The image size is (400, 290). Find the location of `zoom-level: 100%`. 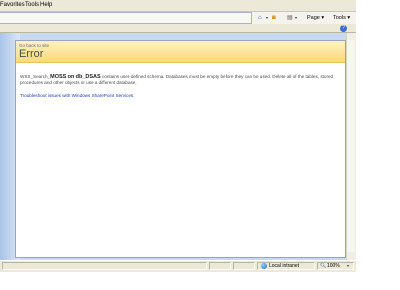

zoom-level: 100% is located at coordinates (333, 266).